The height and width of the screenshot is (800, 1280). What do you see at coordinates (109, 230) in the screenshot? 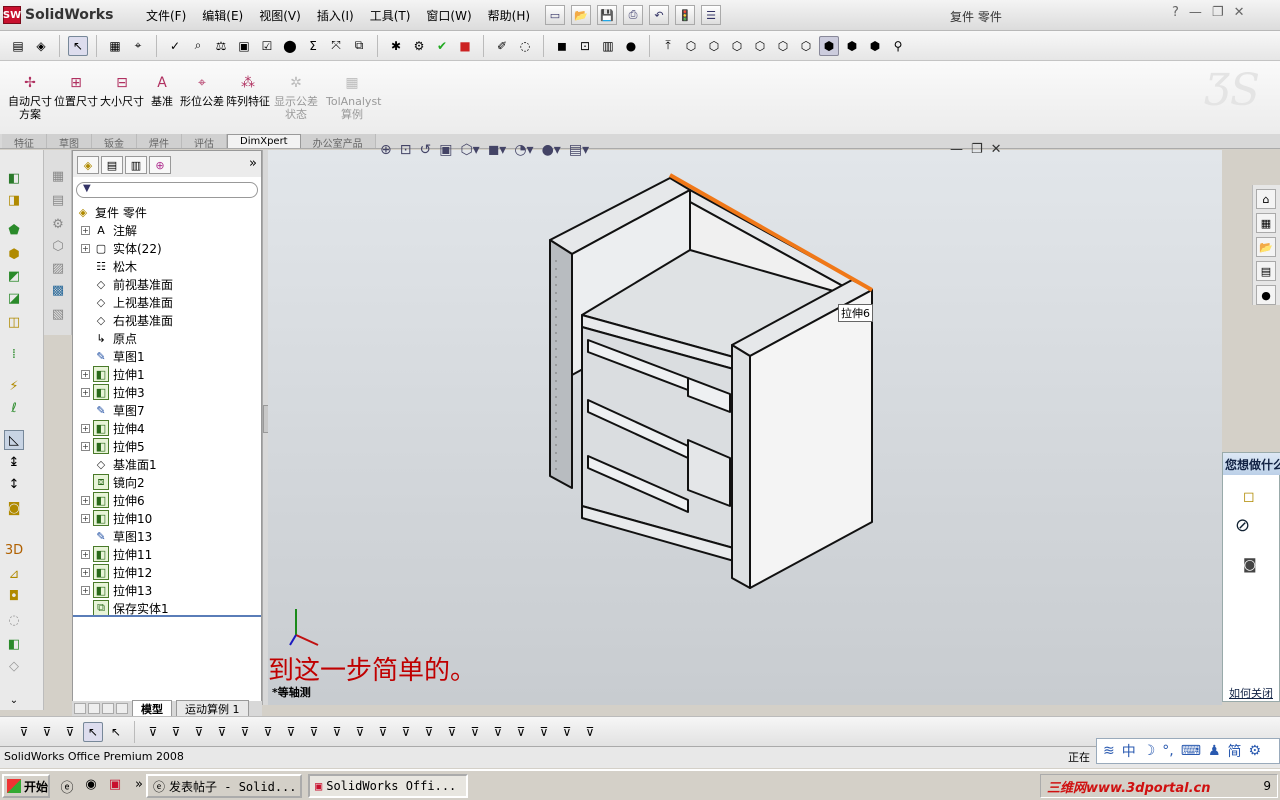
I see `tree-item: + A 注解` at bounding box center [109, 230].